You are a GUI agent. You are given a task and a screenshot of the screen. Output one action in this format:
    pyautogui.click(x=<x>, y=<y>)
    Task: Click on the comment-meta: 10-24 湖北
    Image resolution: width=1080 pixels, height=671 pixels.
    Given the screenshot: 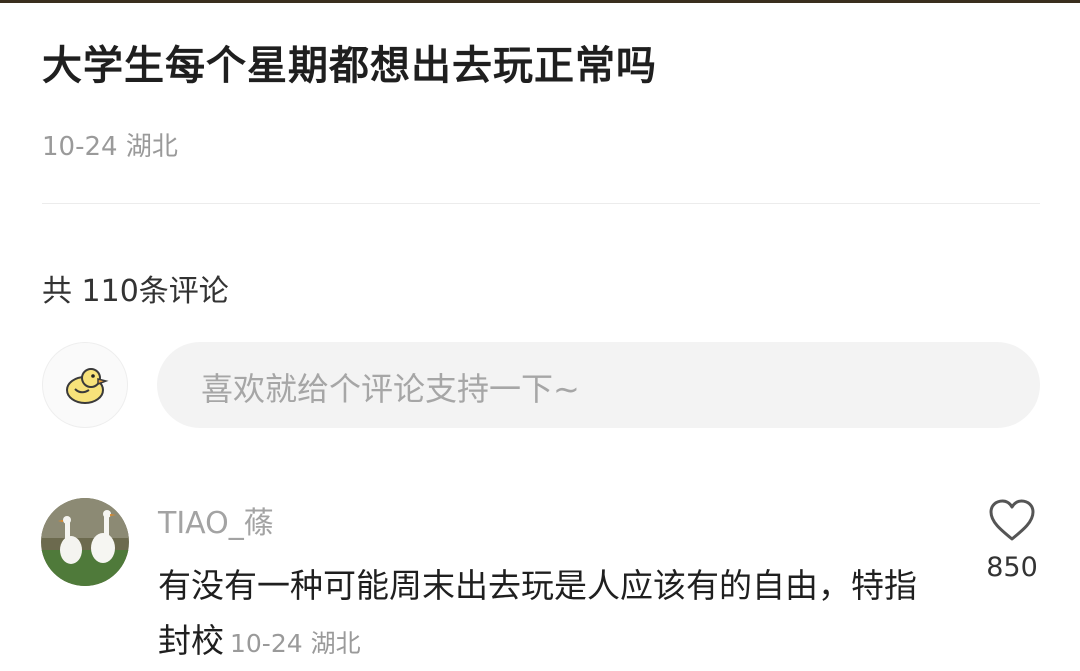 What is the action you would take?
    pyautogui.click(x=295, y=643)
    